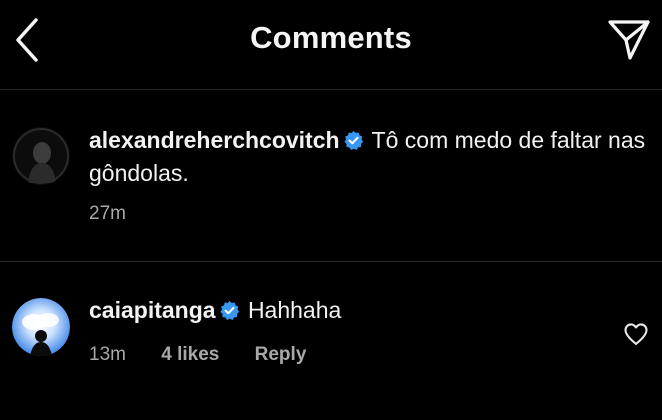 This screenshot has height=420, width=662. What do you see at coordinates (331, 261) in the screenshot?
I see `caption-divider` at bounding box center [331, 261].